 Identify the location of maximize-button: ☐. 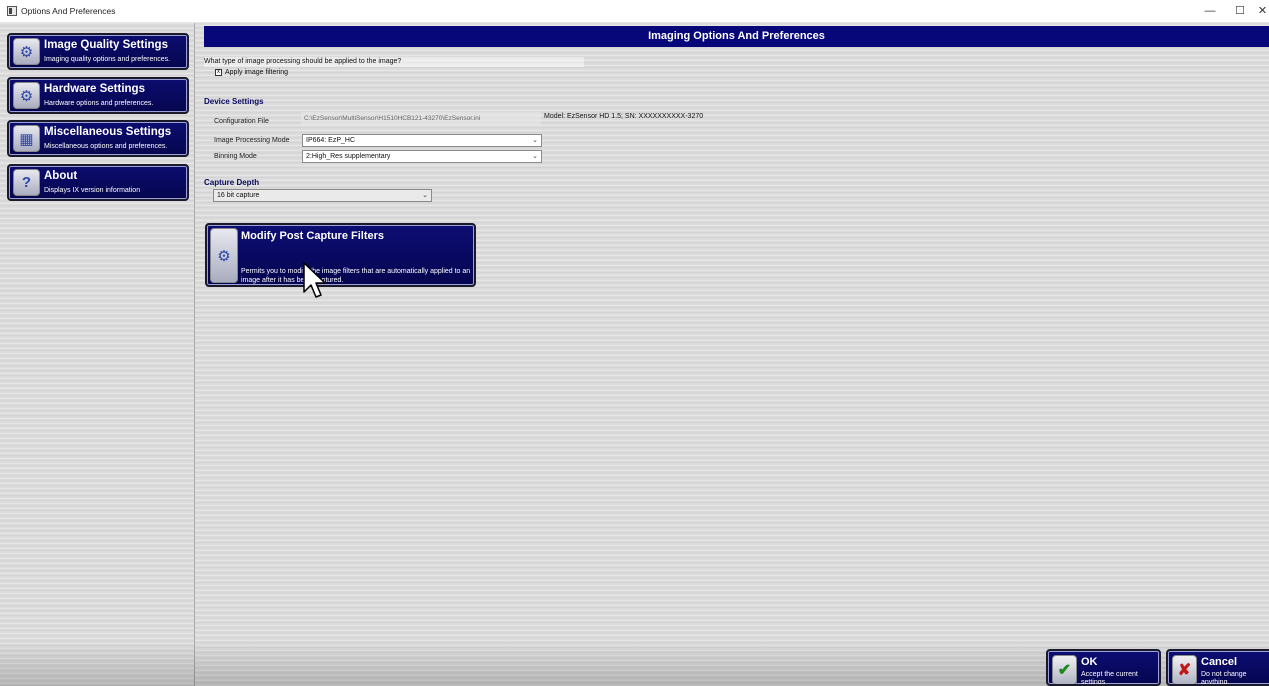
(1240, 11).